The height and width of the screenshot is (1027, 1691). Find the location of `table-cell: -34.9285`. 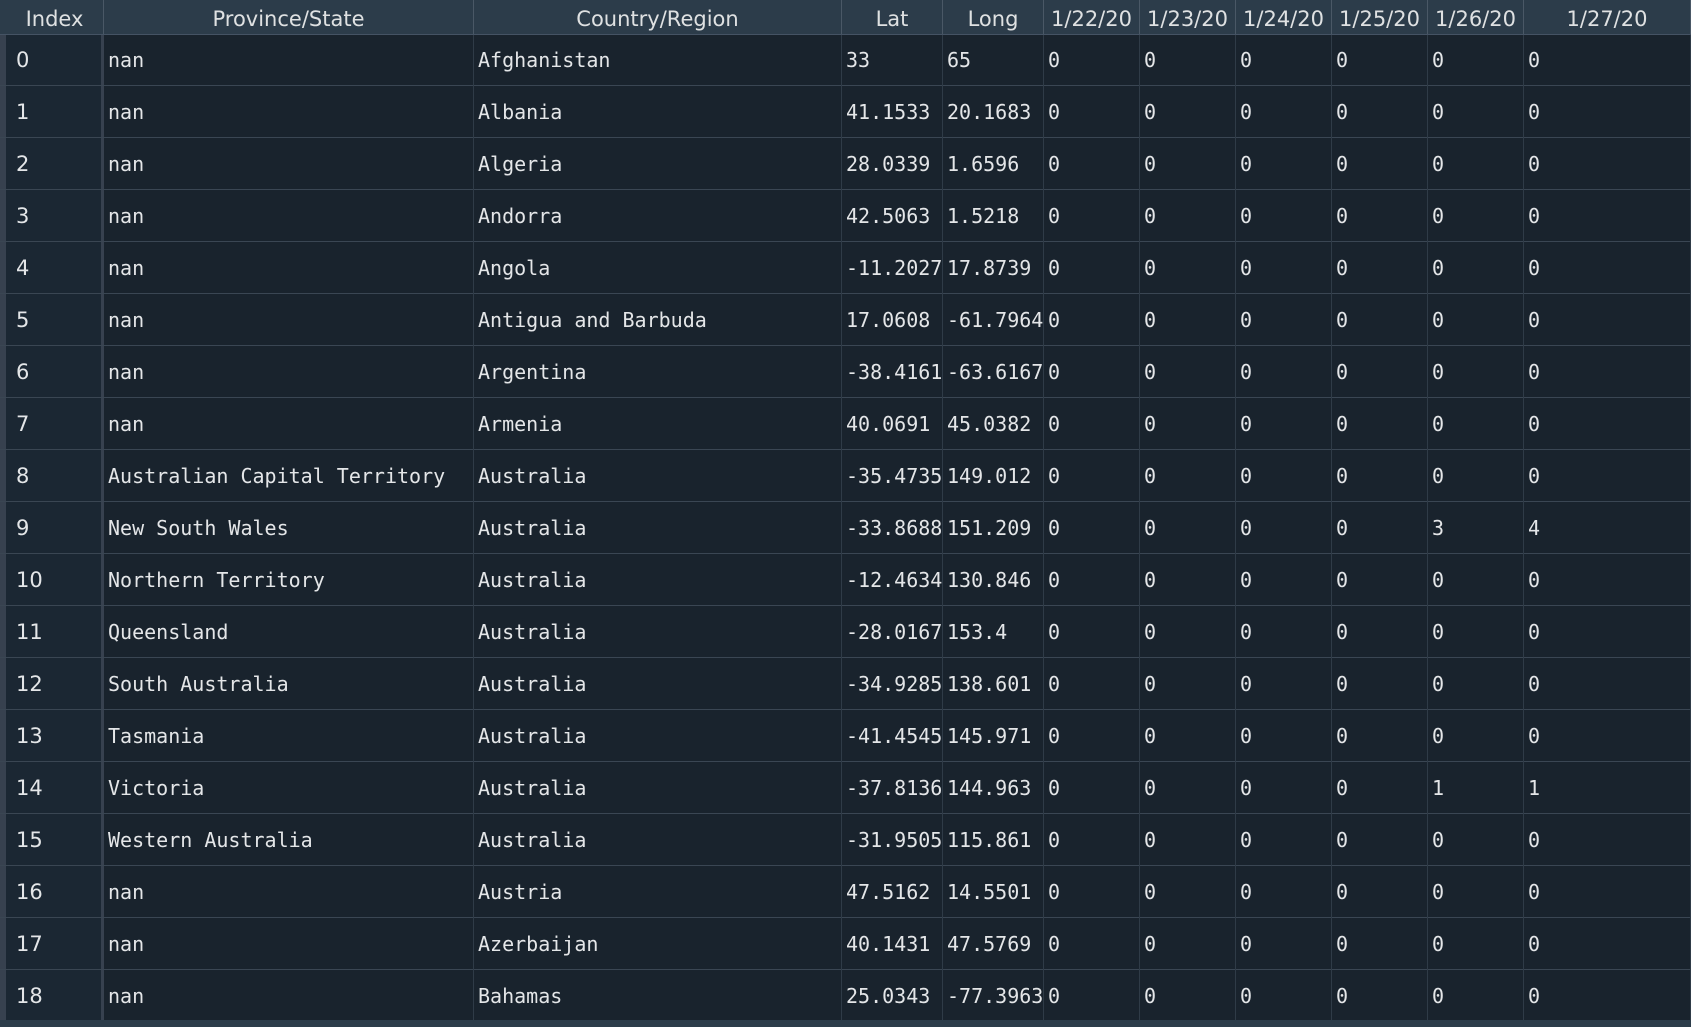

table-cell: -34.9285 is located at coordinates (892, 684).